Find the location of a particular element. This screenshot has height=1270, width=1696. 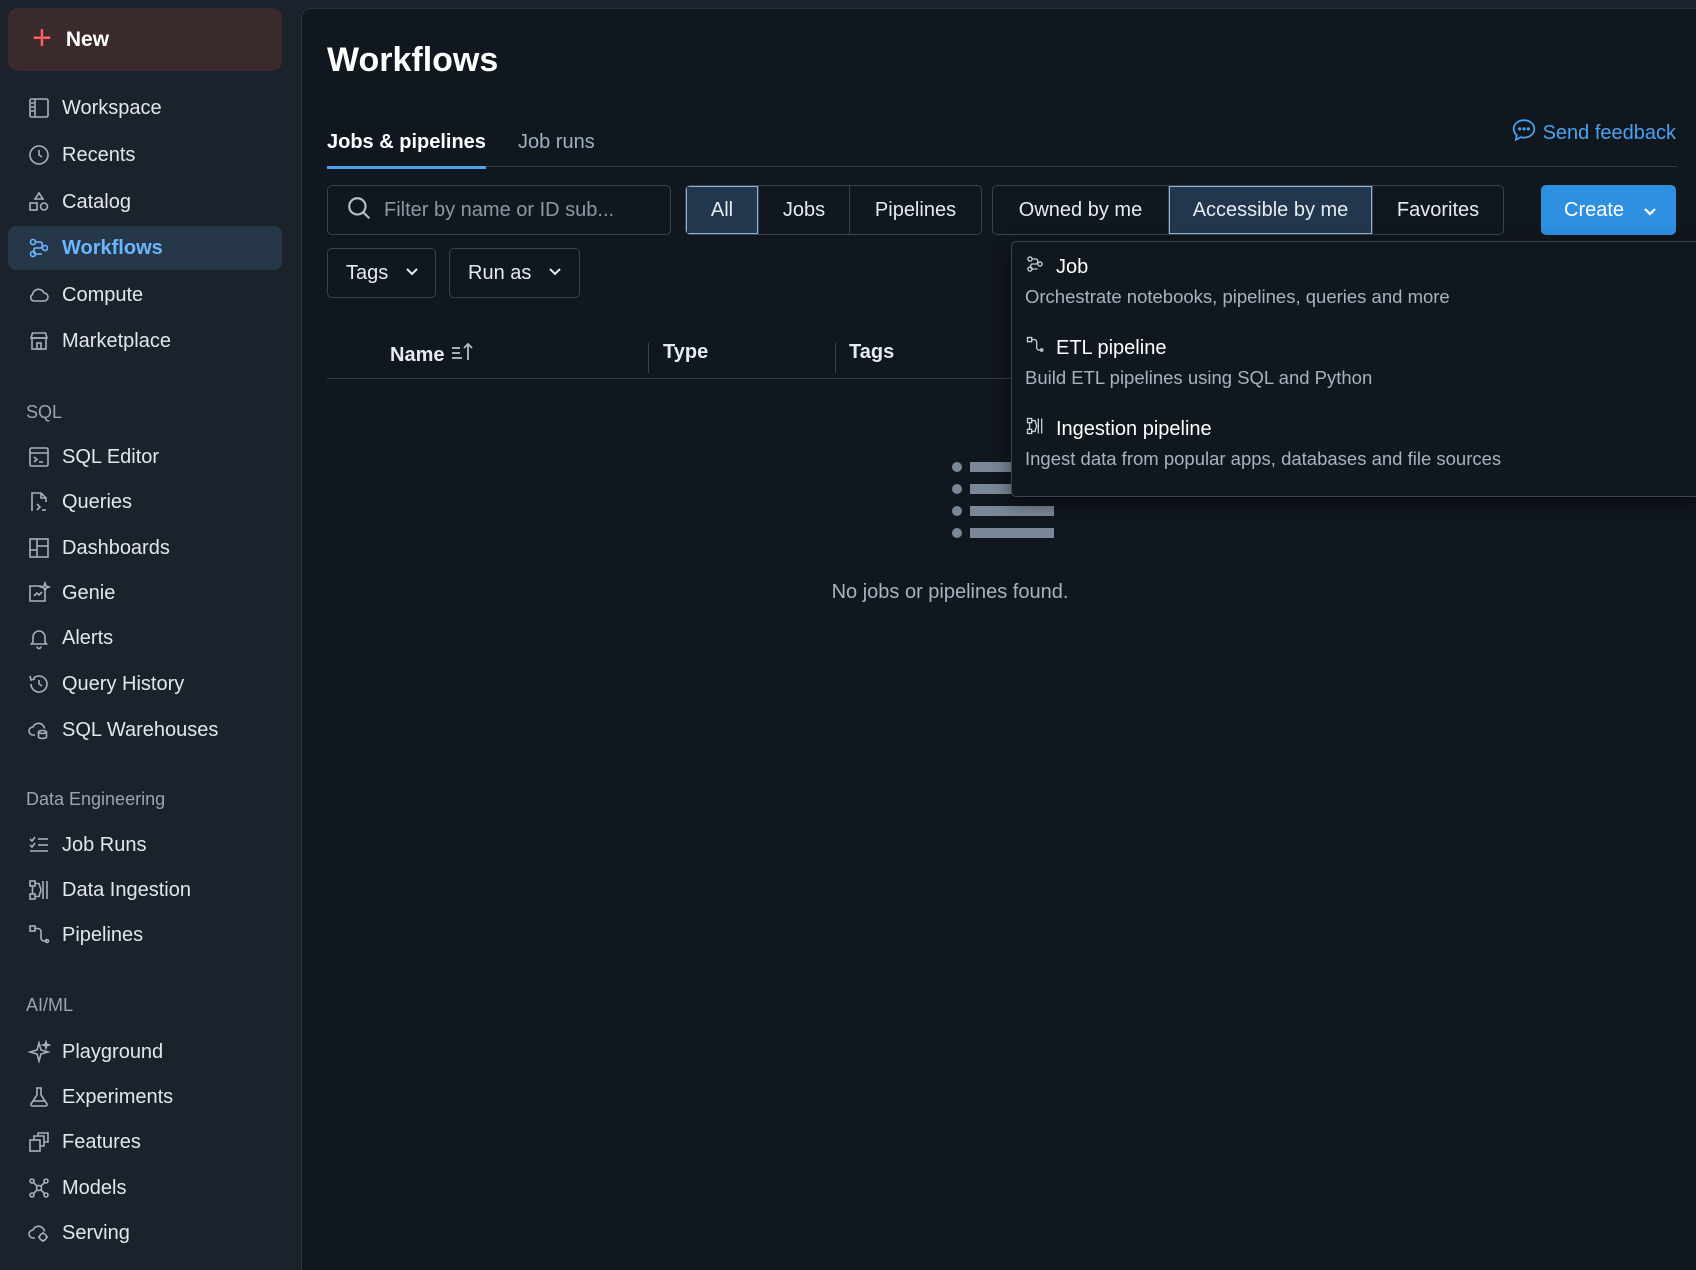

owner-filter-owned-by-me: Owned by me is located at coordinates (1081, 210).